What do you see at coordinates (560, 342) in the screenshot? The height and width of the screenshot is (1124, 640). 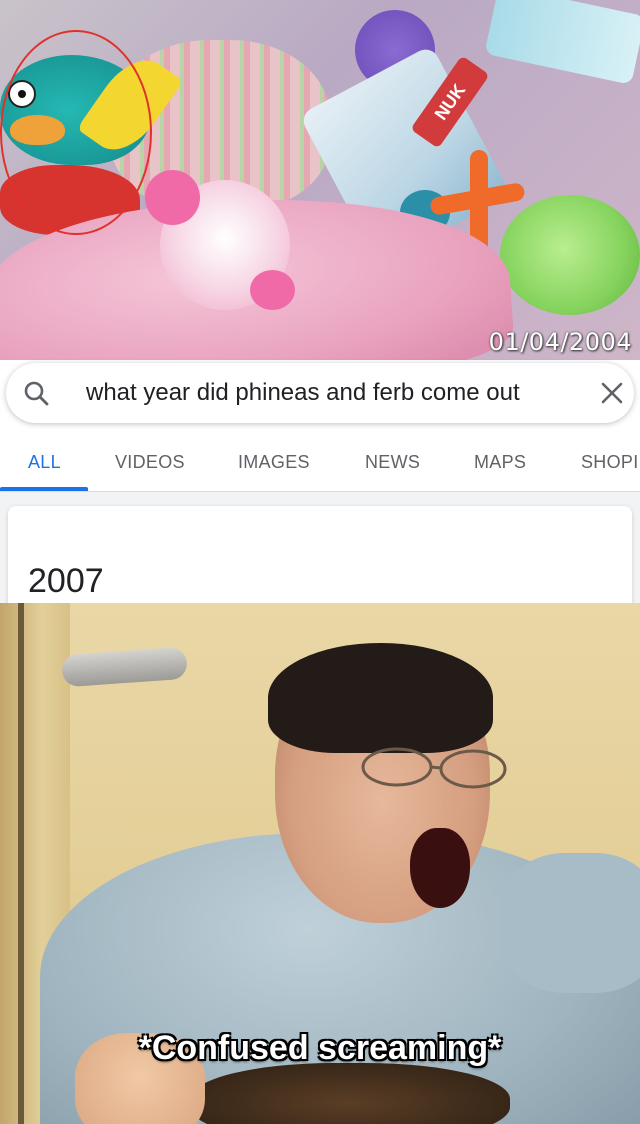 I see `photo-date-stamp: 01/04/2004` at bounding box center [560, 342].